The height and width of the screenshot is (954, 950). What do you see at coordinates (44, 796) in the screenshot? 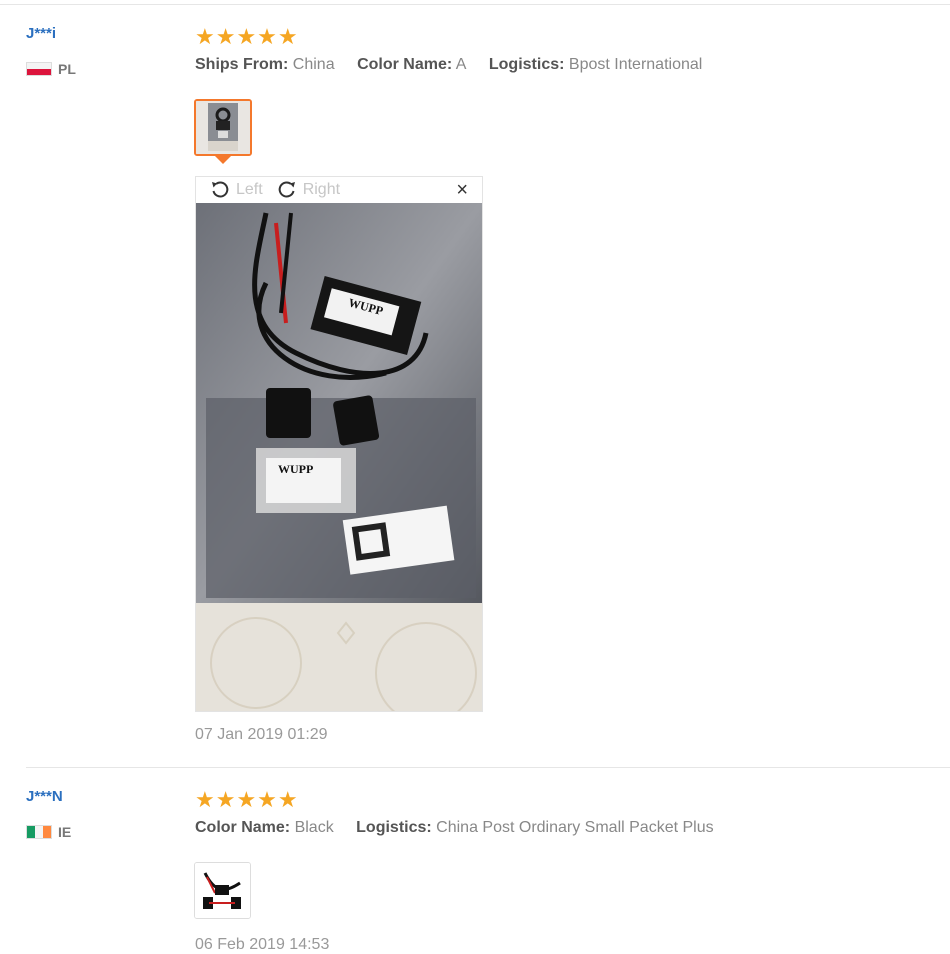
I see `reviewer-name: J***N` at bounding box center [44, 796].